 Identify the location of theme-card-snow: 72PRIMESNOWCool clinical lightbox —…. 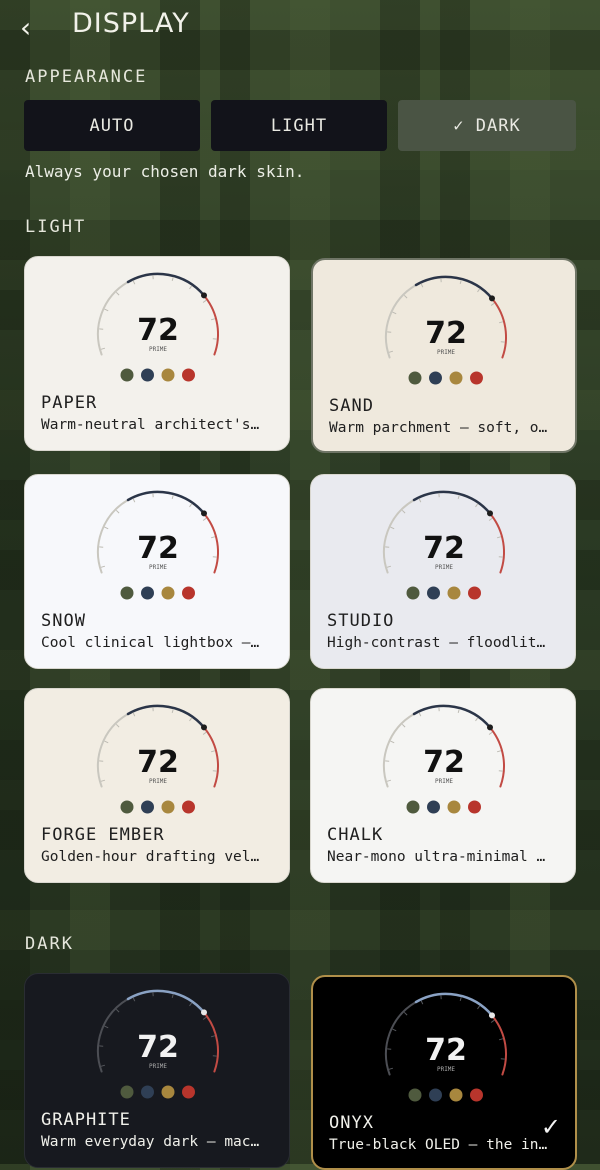
(157, 571).